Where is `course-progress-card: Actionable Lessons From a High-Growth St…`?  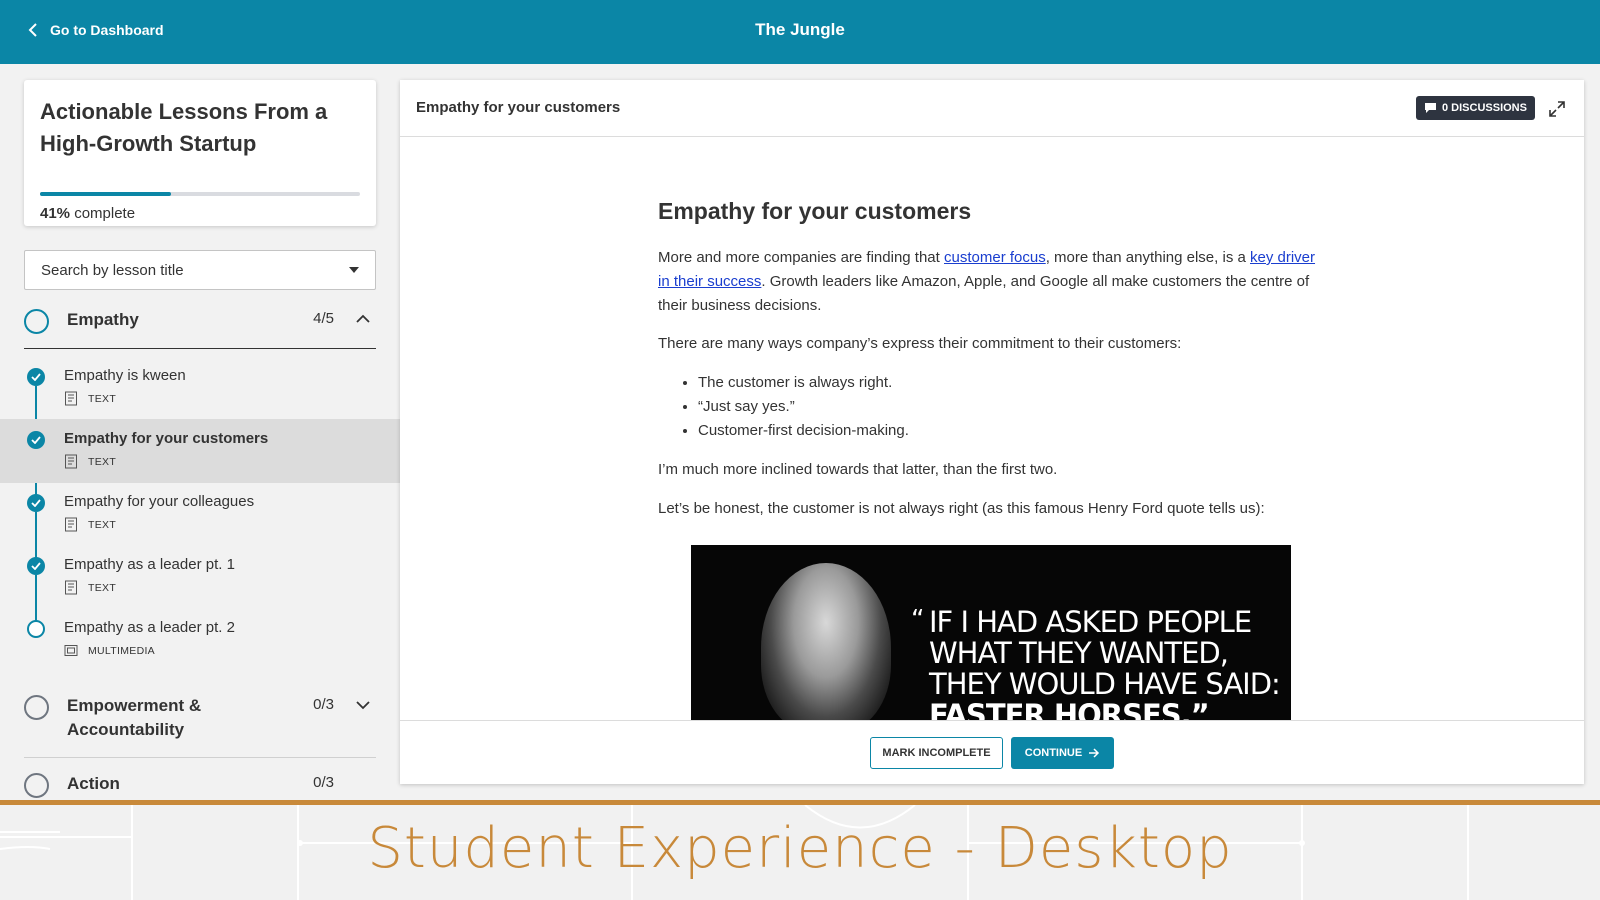
course-progress-card: Actionable Lessons From a High-Growth St… is located at coordinates (200, 153).